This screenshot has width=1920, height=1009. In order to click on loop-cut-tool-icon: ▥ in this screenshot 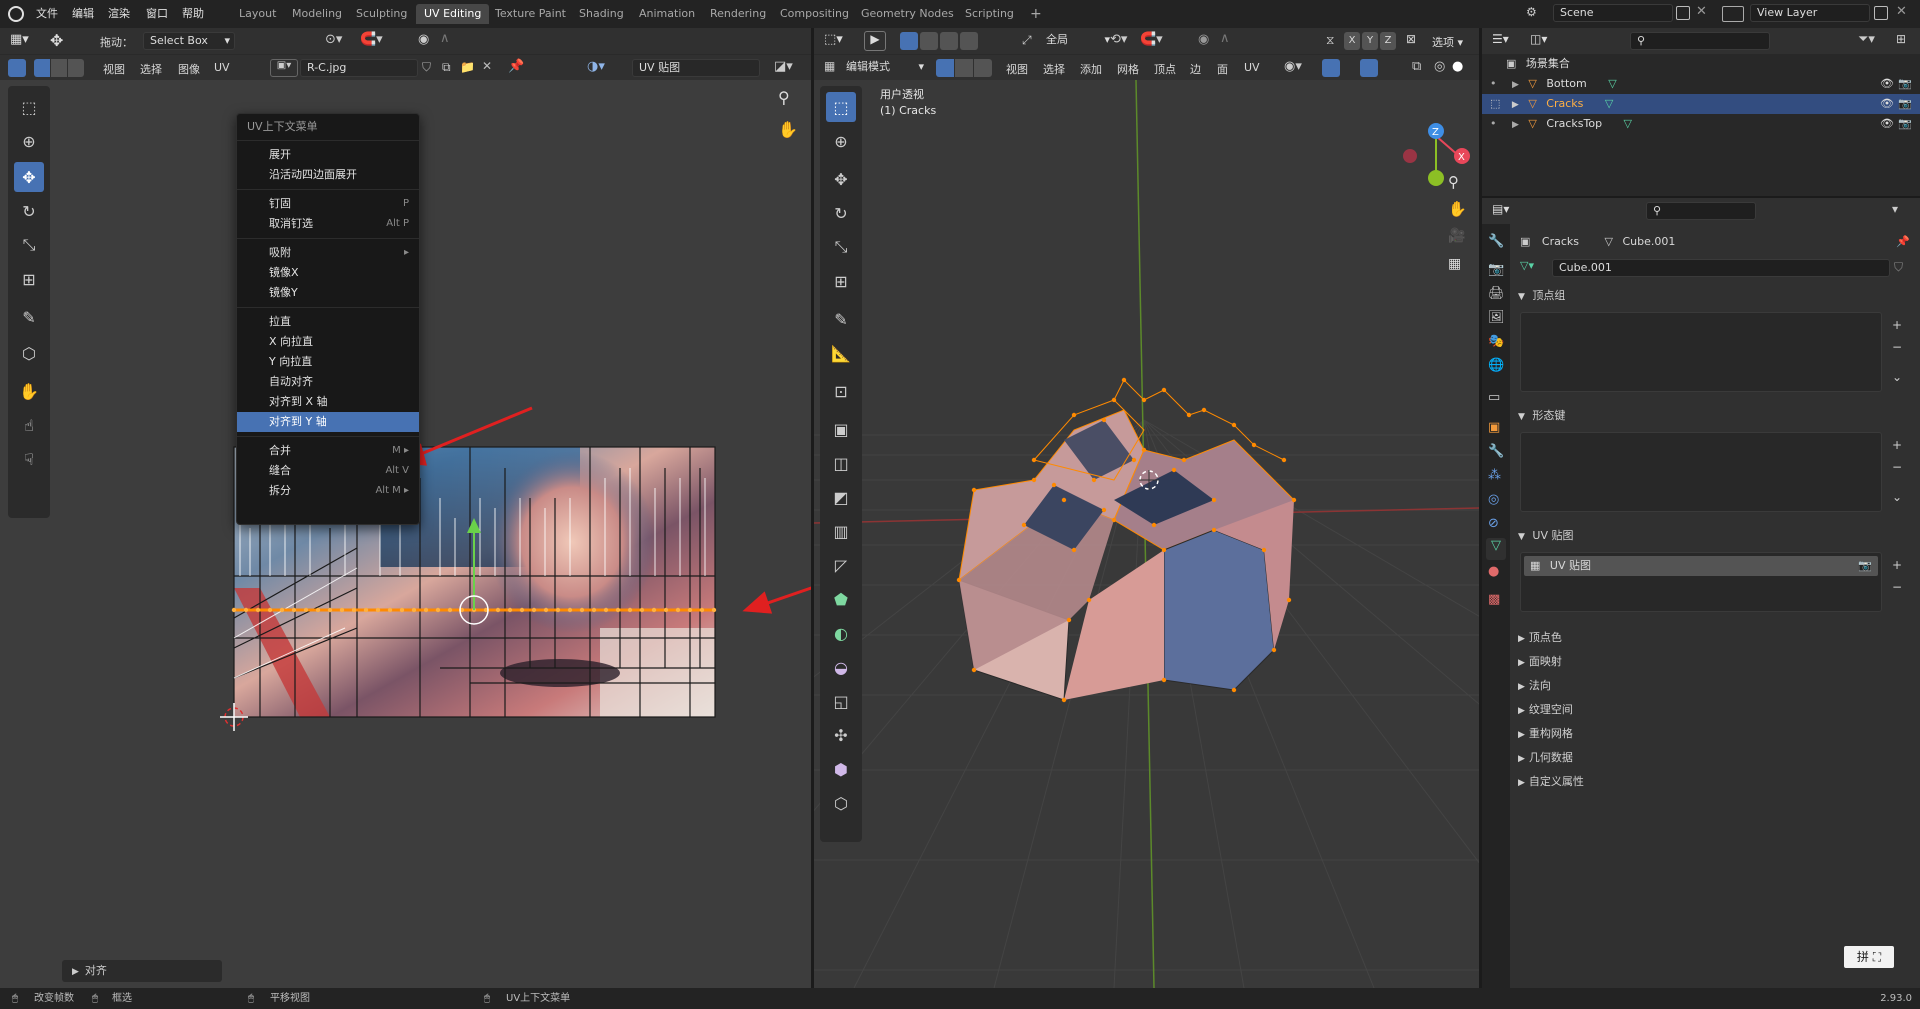, I will do `click(841, 531)`.